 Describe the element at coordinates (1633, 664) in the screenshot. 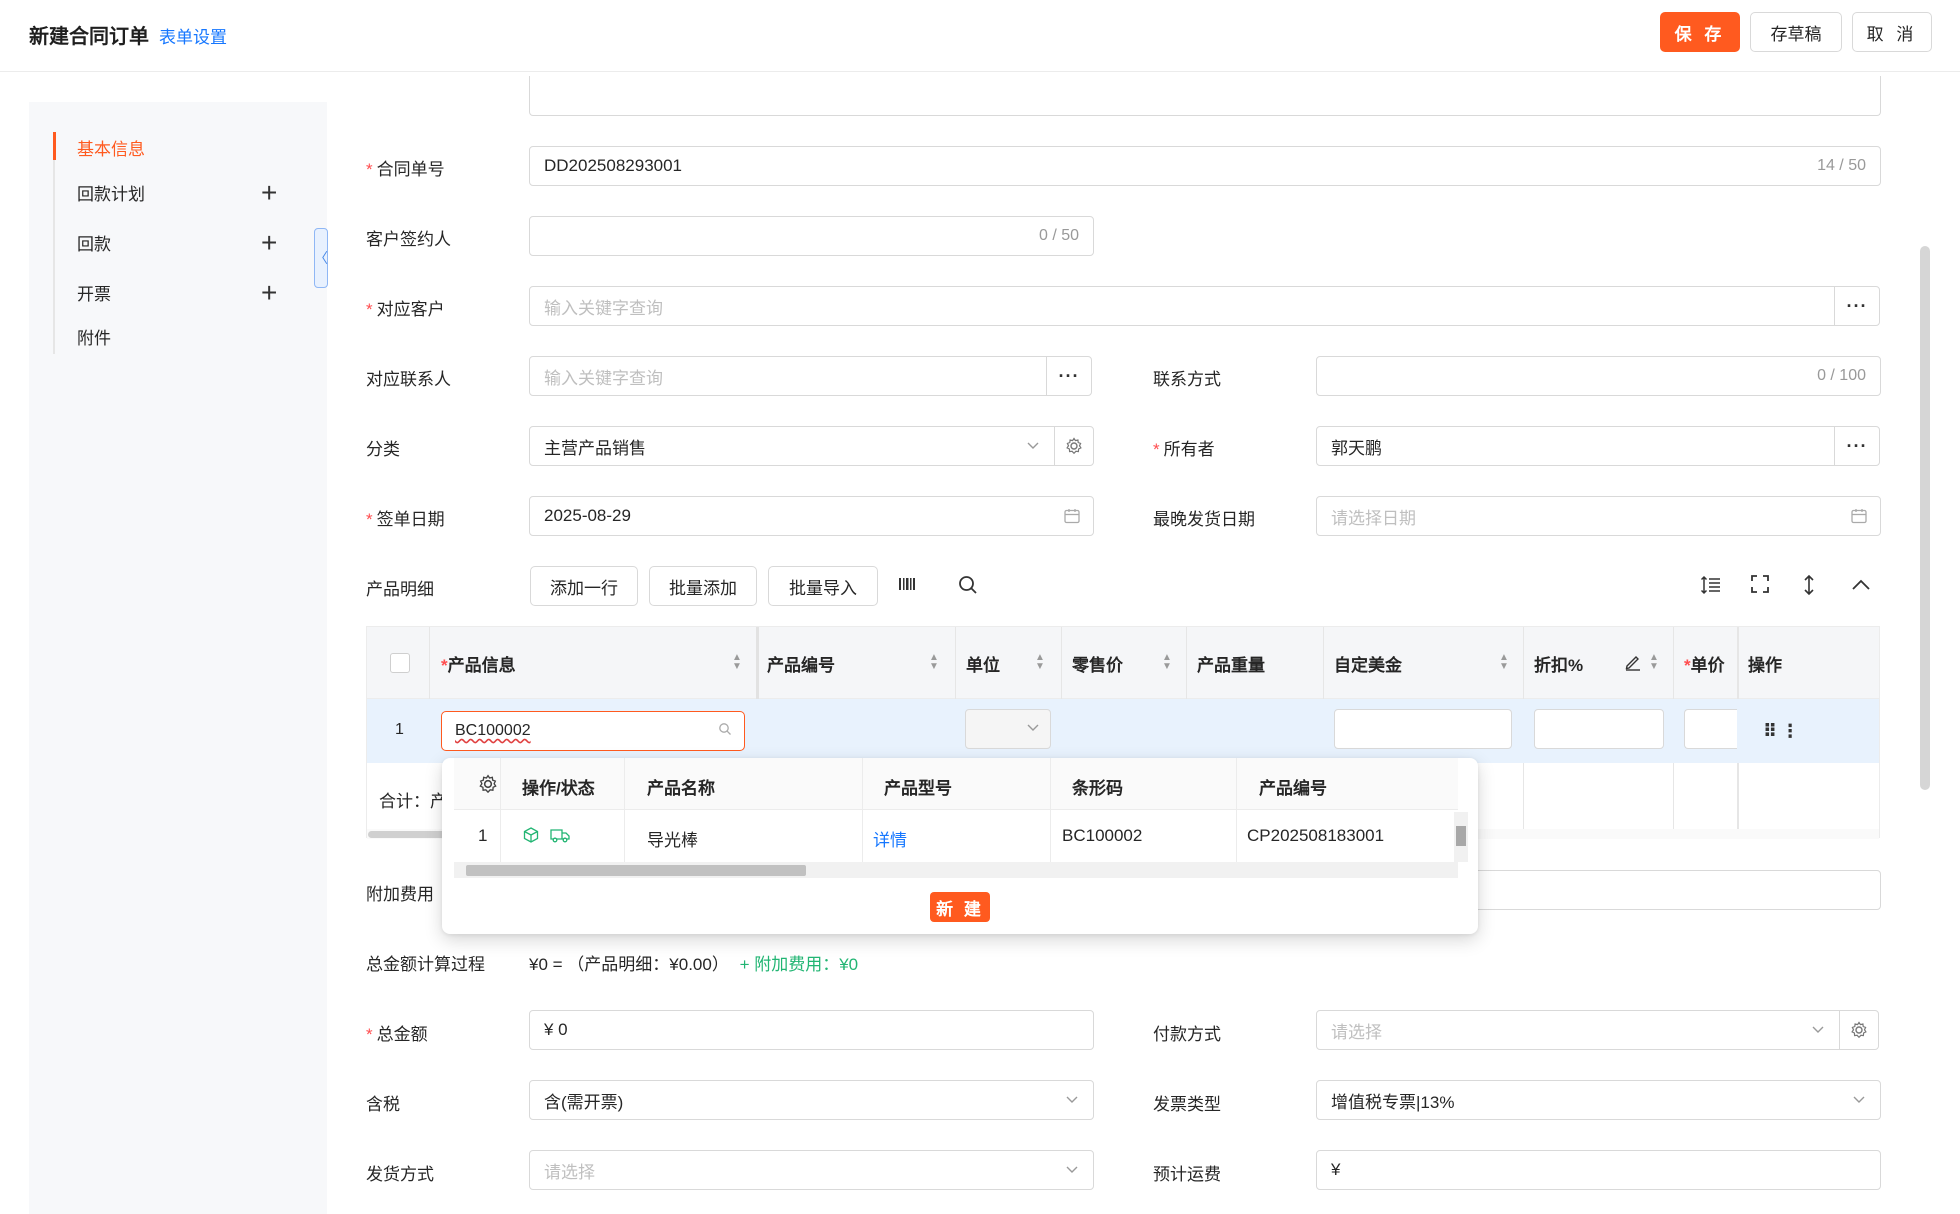

I see `edit-pencil-icon` at that location.